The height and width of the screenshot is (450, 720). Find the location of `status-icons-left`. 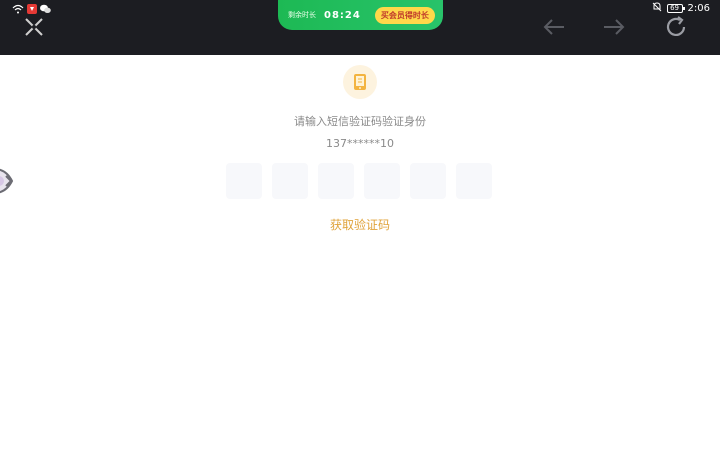

status-icons-left is located at coordinates (31, 8).